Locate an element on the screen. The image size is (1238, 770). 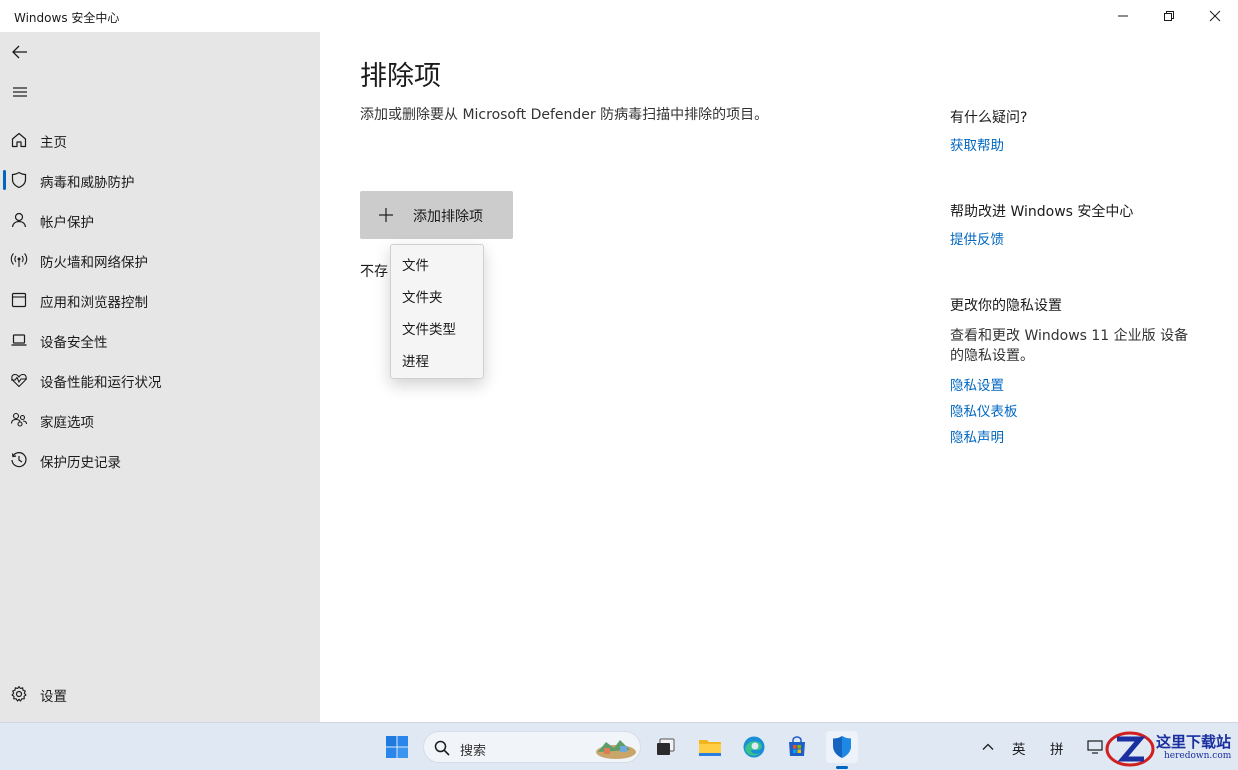
page-description: 添加或删除要从 Microsoft Defender 防病毒扫描中排除的项目。 is located at coordinates (564, 115).